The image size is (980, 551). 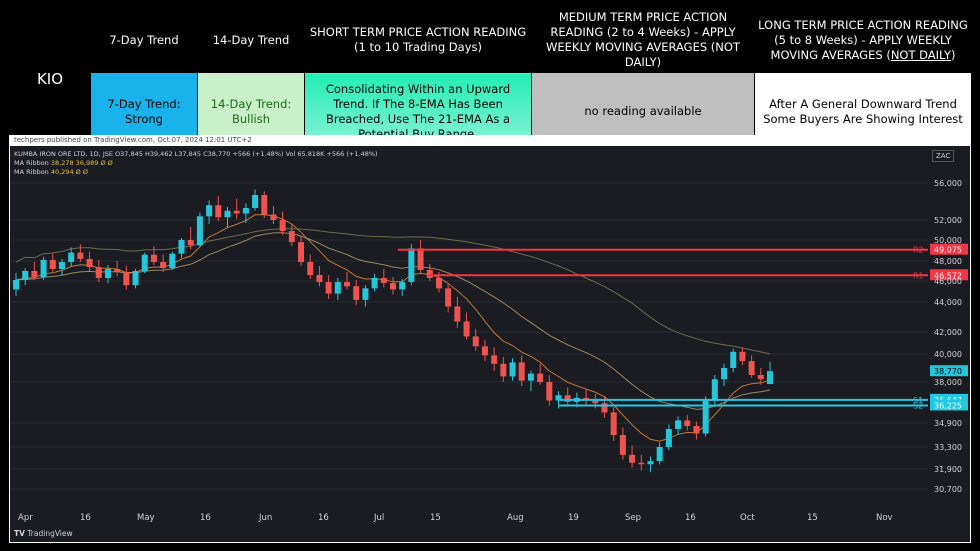 What do you see at coordinates (573, 518) in the screenshot?
I see `x-tick-label: 19` at bounding box center [573, 518].